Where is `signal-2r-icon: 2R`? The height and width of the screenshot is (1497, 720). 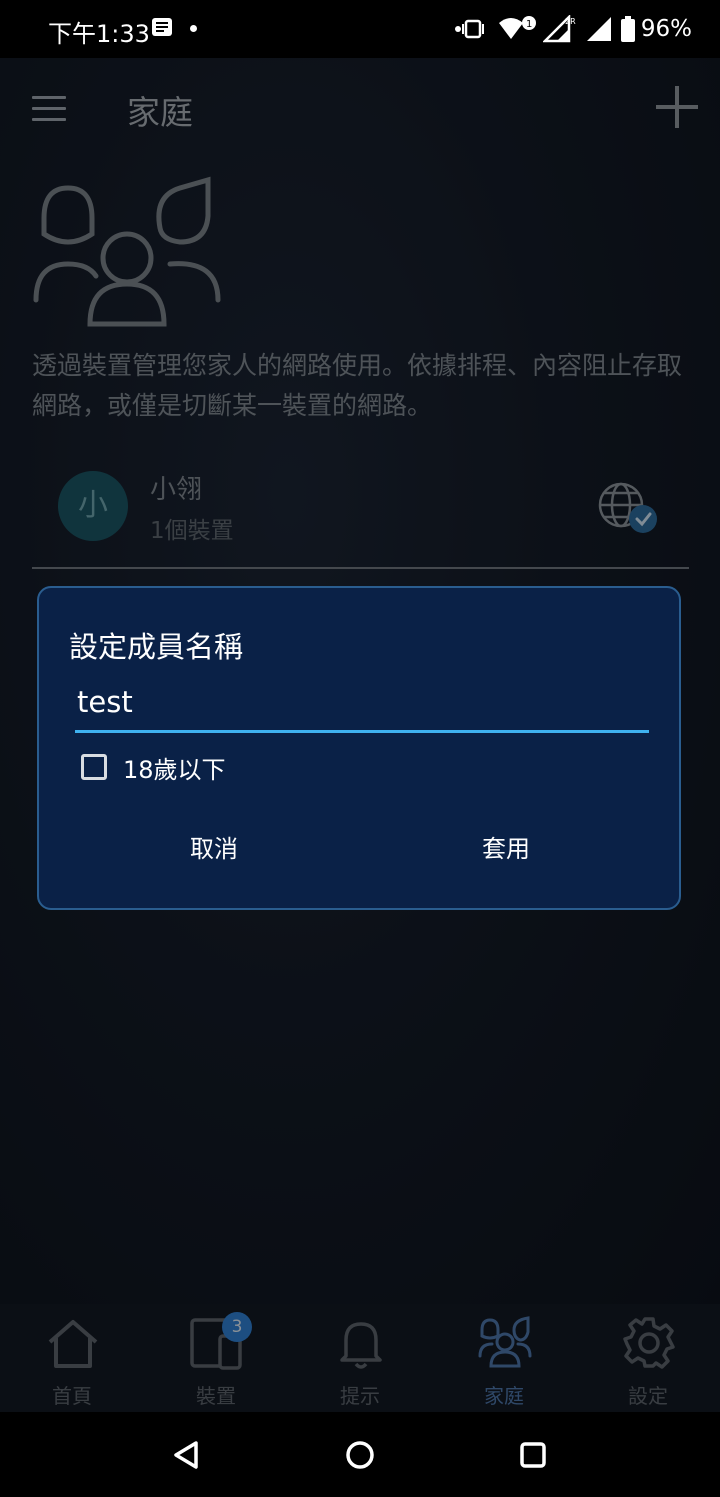
signal-2r-icon: 2R is located at coordinates (559, 29).